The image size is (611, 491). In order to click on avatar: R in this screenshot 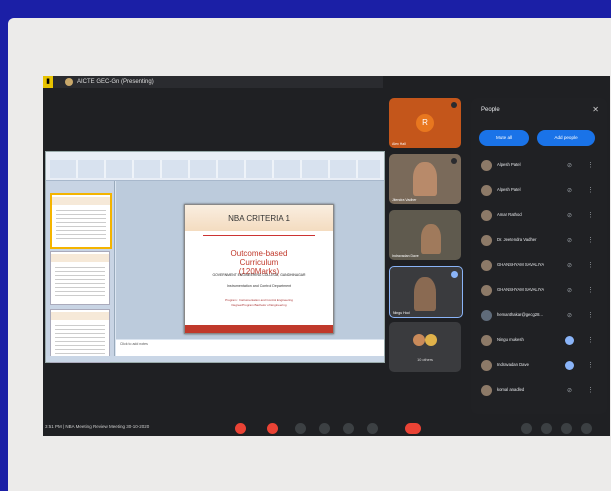, I will do `click(425, 123)`.